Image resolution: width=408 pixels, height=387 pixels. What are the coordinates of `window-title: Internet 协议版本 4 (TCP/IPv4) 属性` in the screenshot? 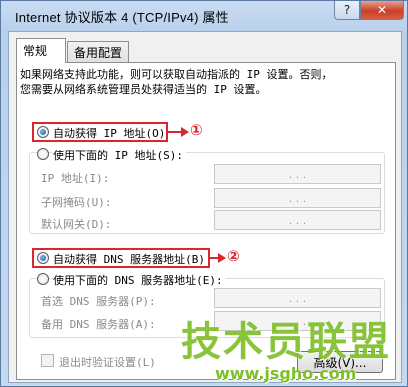 It's located at (122, 17).